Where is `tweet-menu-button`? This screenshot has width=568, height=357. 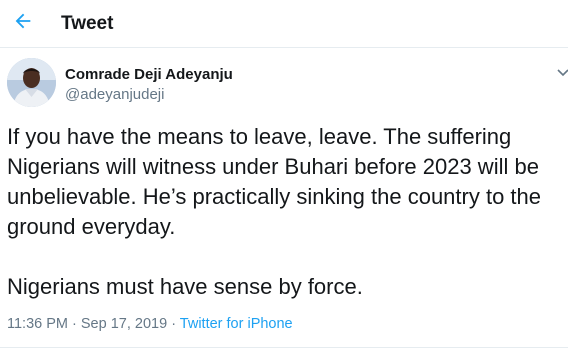 tweet-menu-button is located at coordinates (562, 72).